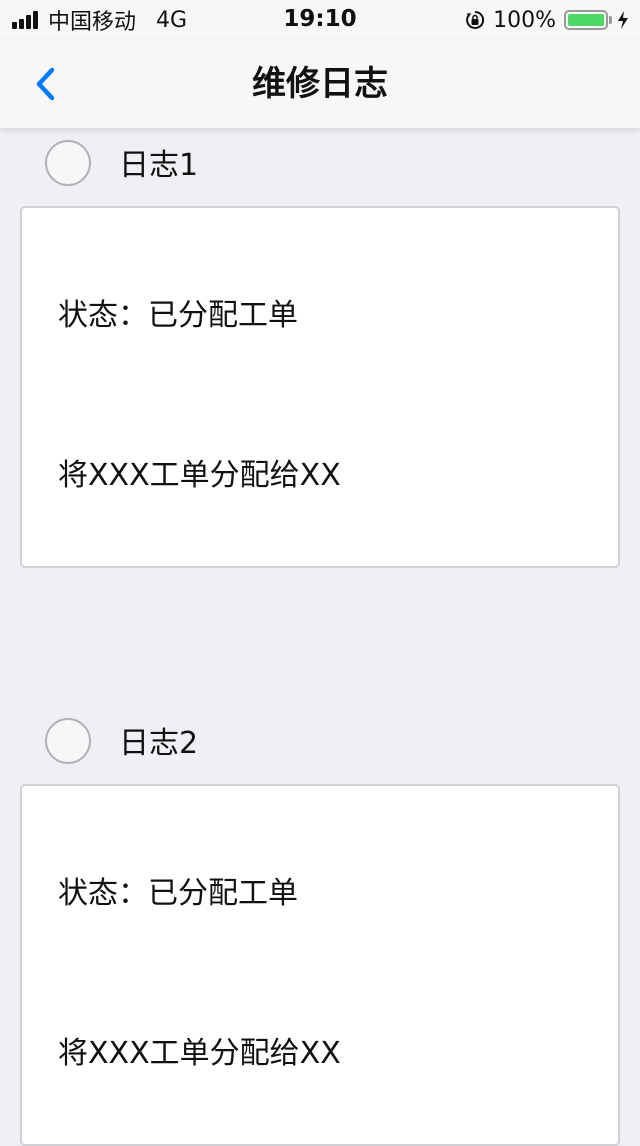 This screenshot has height=1146, width=640. What do you see at coordinates (320, 20) in the screenshot?
I see `status-bar: 中国移动 4G 19:10 100%` at bounding box center [320, 20].